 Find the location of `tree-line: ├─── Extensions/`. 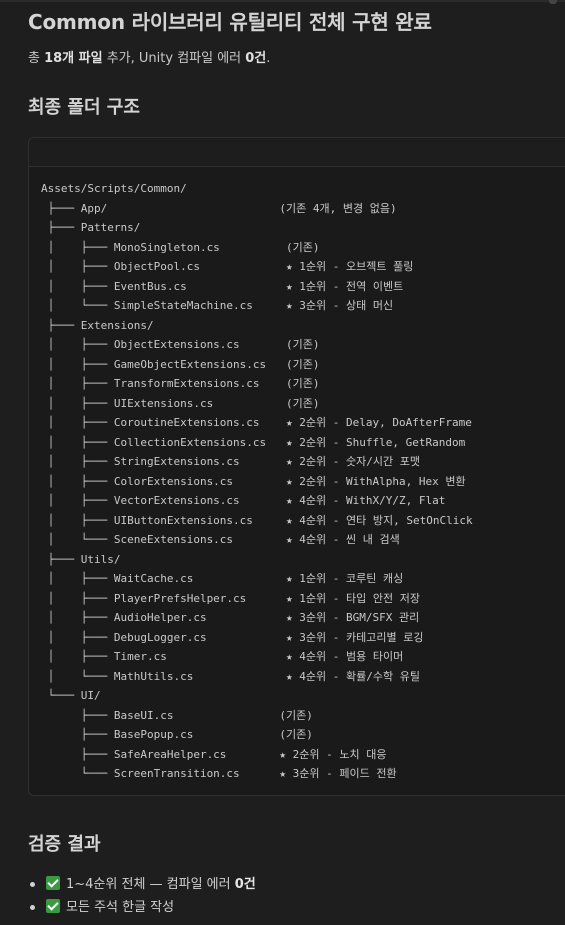

tree-line: ├─── Extensions/ is located at coordinates (97, 325).